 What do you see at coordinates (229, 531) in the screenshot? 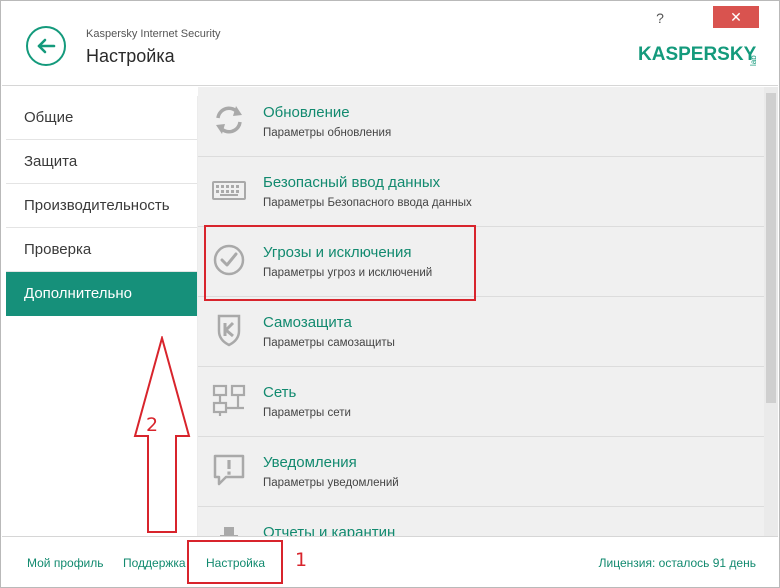
I see `reports-icon` at bounding box center [229, 531].